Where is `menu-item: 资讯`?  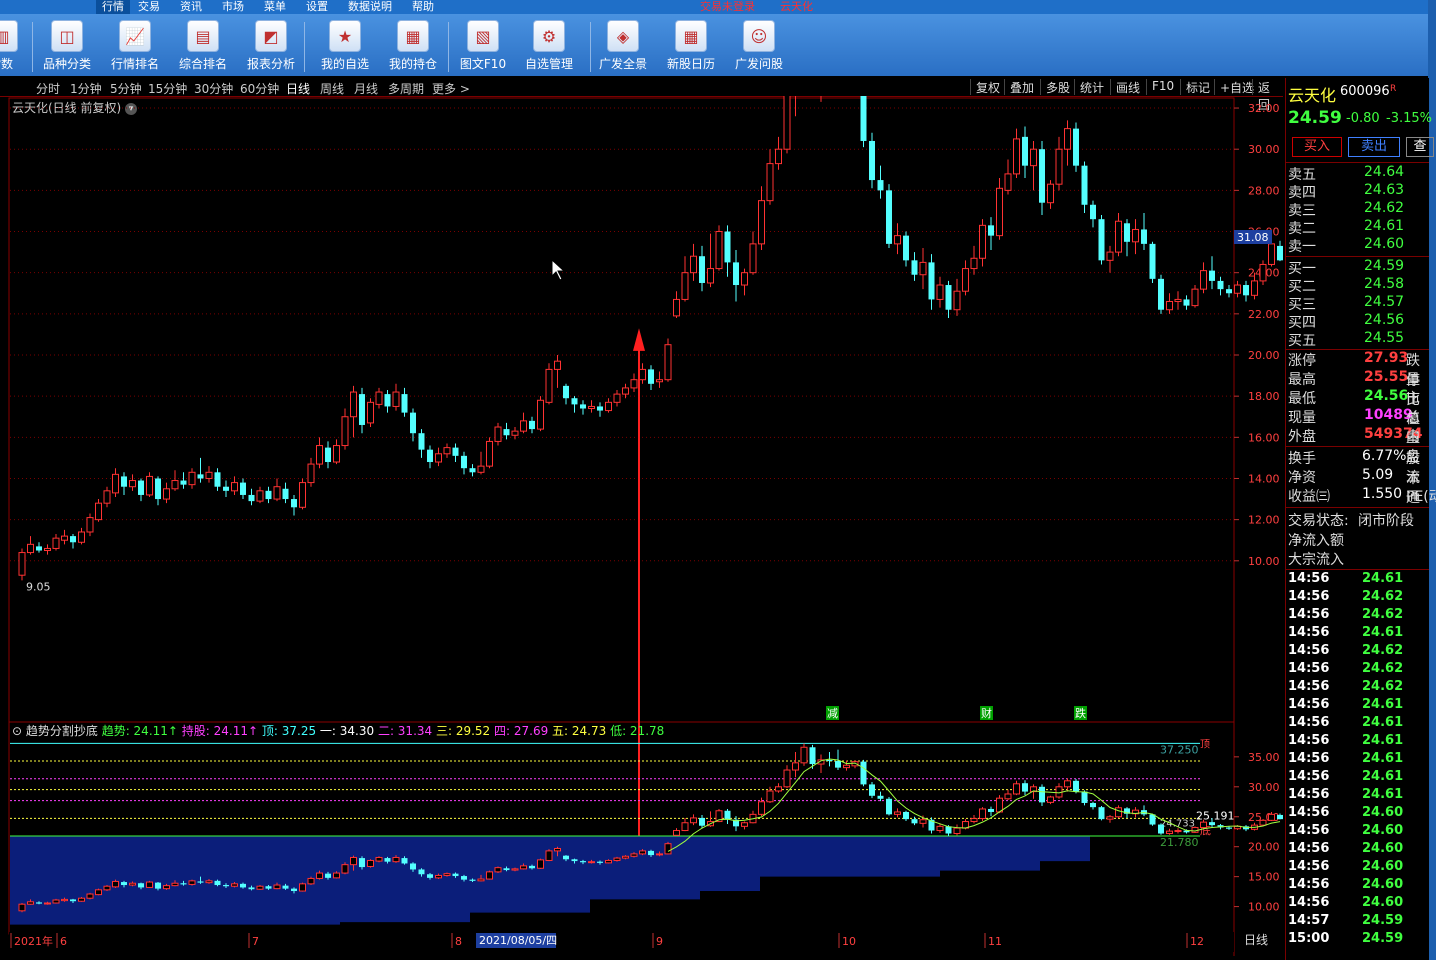
menu-item: 资讯 is located at coordinates (191, 7).